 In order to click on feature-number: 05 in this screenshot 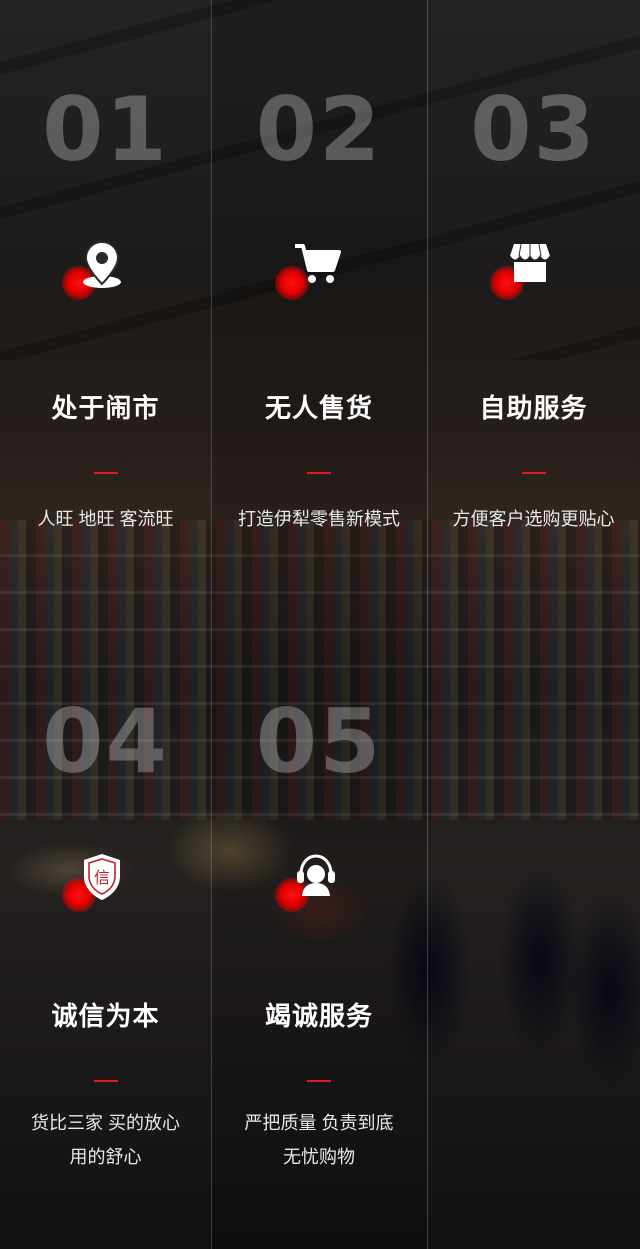, I will do `click(319, 741)`.